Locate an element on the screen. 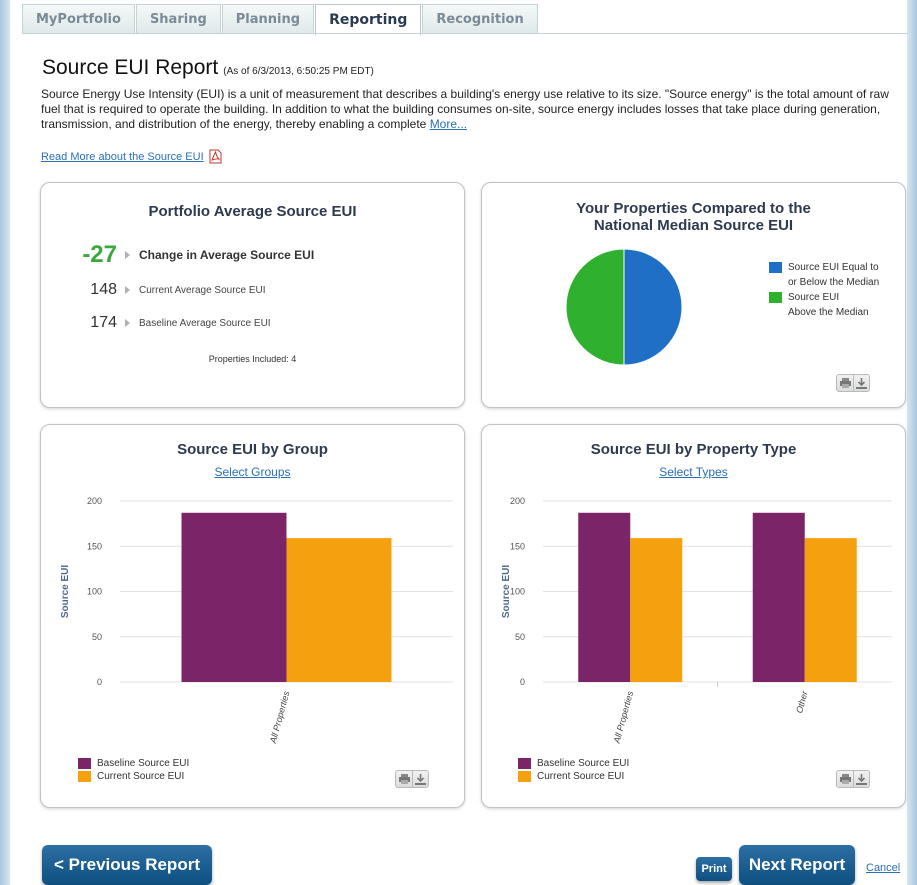 The image size is (917, 885). x-tick-label: Other is located at coordinates (802, 701).